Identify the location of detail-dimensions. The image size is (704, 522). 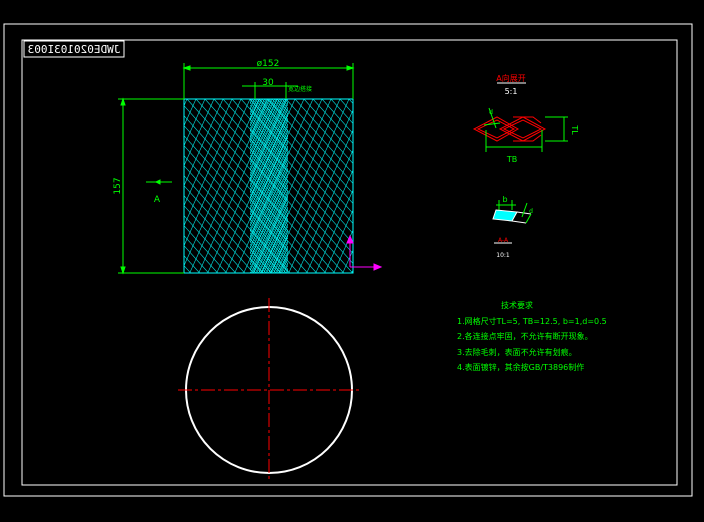
(525, 129).